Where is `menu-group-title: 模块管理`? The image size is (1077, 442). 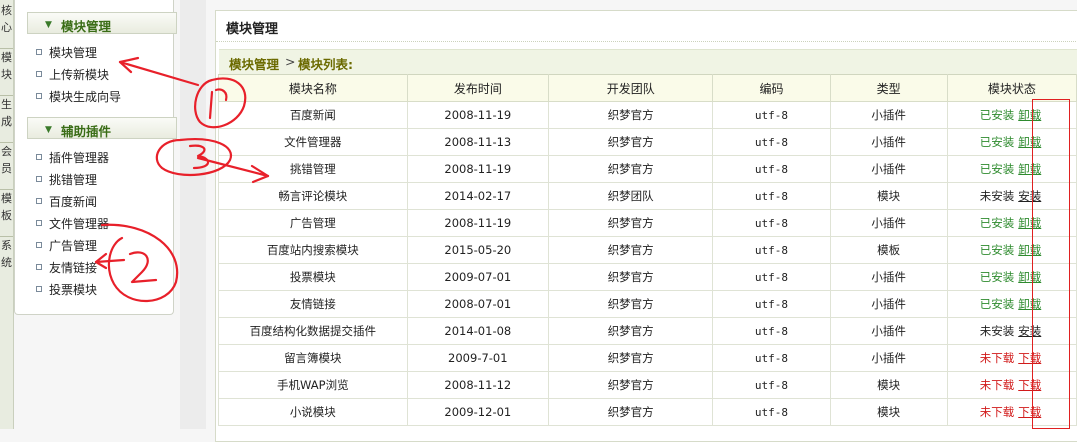 menu-group-title: 模块管理 is located at coordinates (86, 26).